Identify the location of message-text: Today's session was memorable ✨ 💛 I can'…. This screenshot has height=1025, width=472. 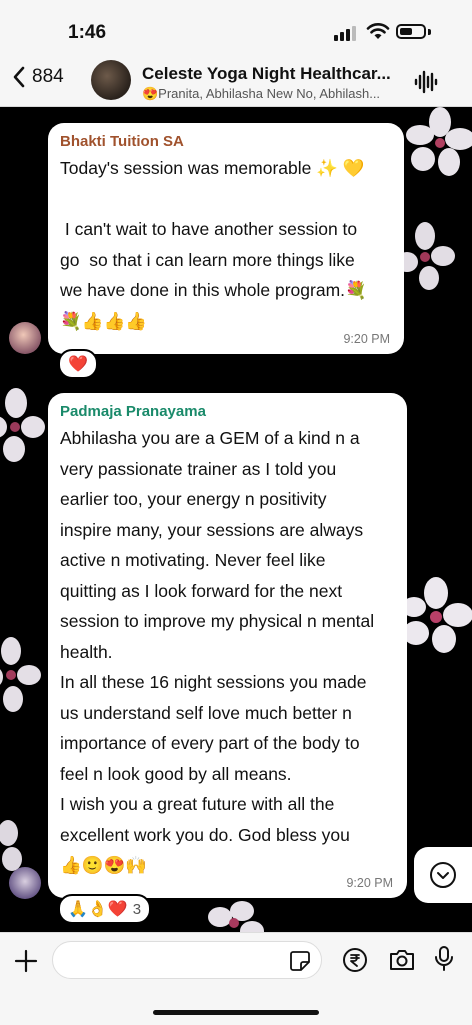
(213, 244).